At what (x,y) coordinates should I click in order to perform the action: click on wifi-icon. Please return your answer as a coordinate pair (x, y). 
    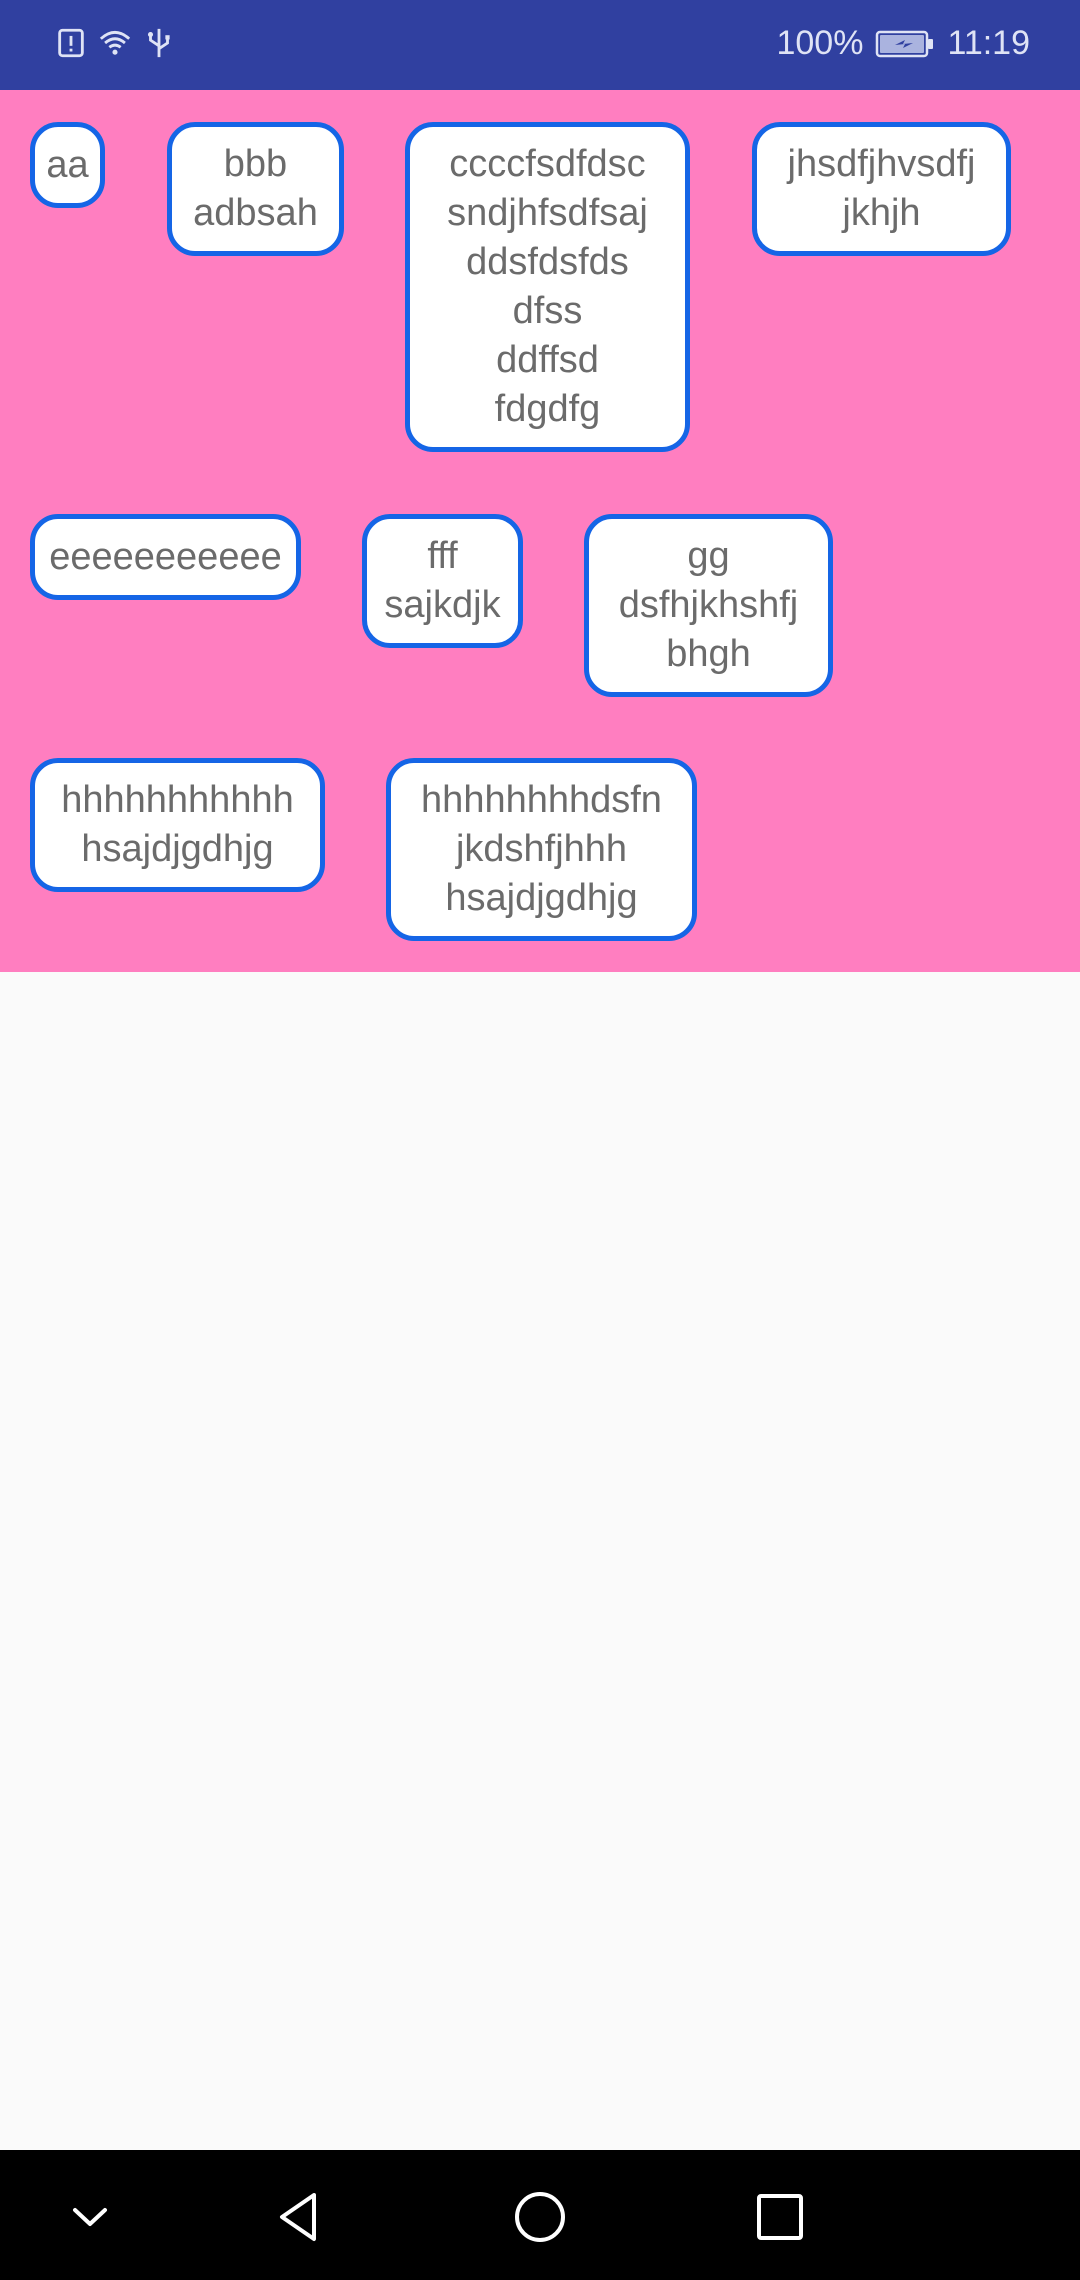
    Looking at the image, I should click on (115, 42).